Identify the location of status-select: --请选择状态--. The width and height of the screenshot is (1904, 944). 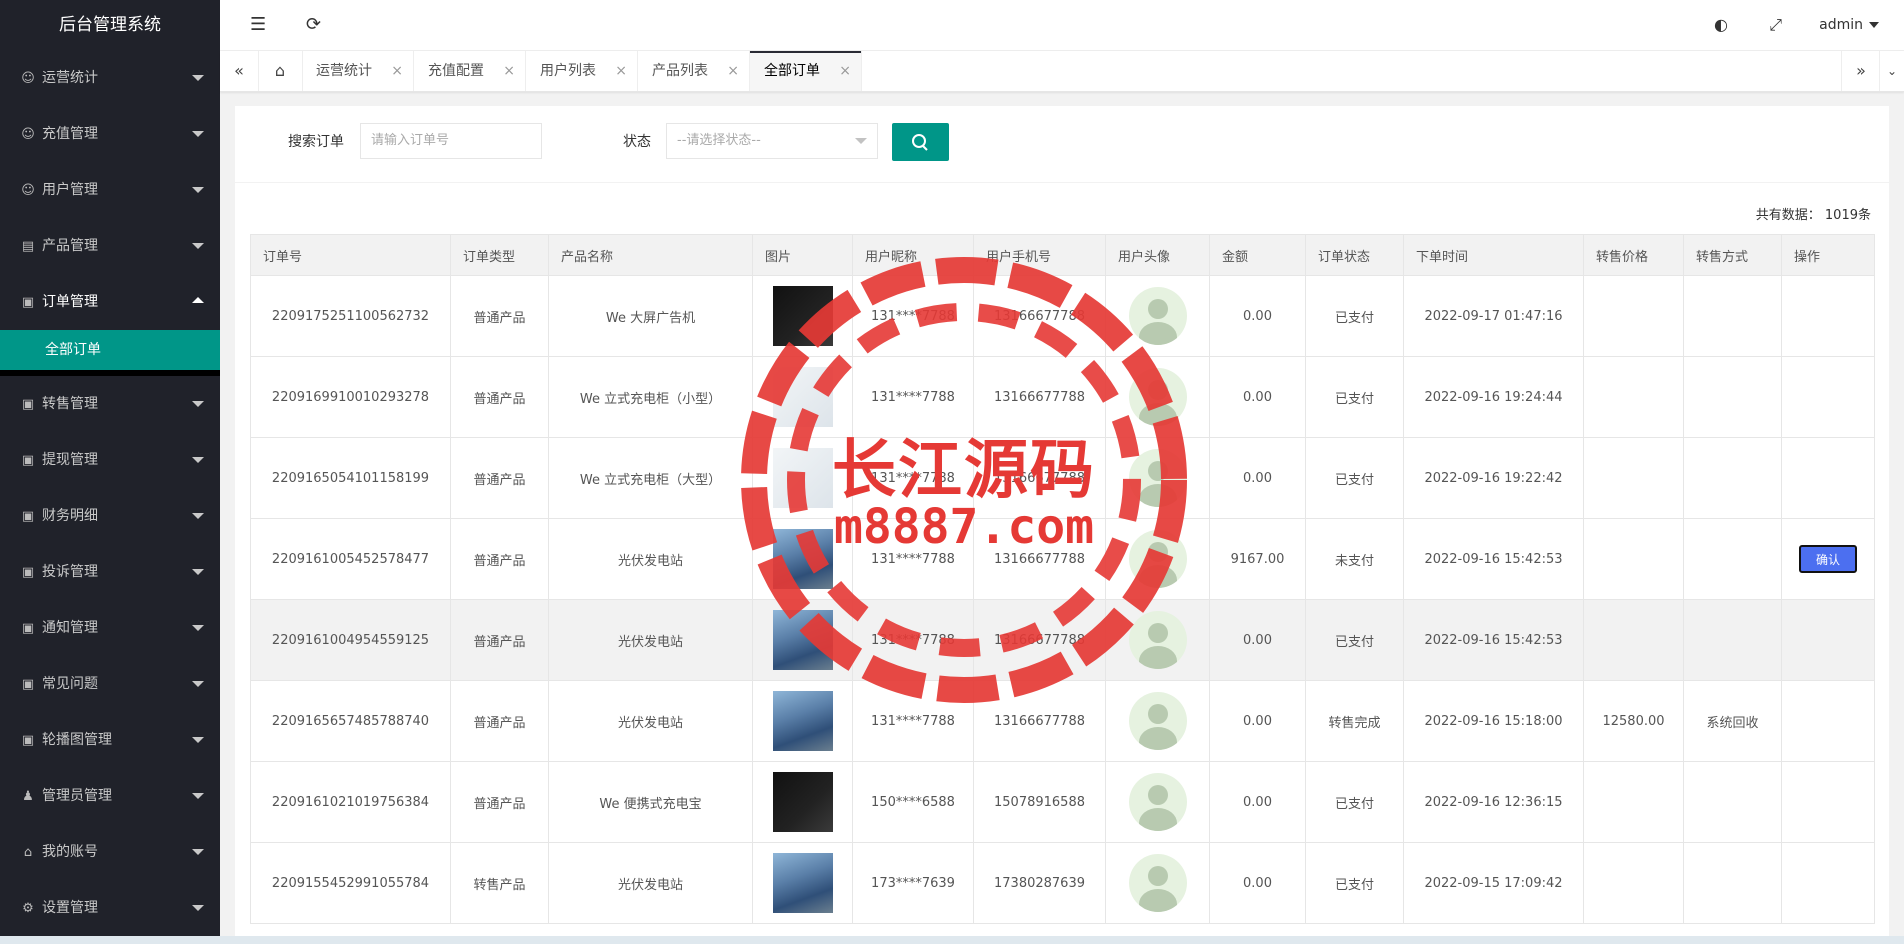
(772, 141).